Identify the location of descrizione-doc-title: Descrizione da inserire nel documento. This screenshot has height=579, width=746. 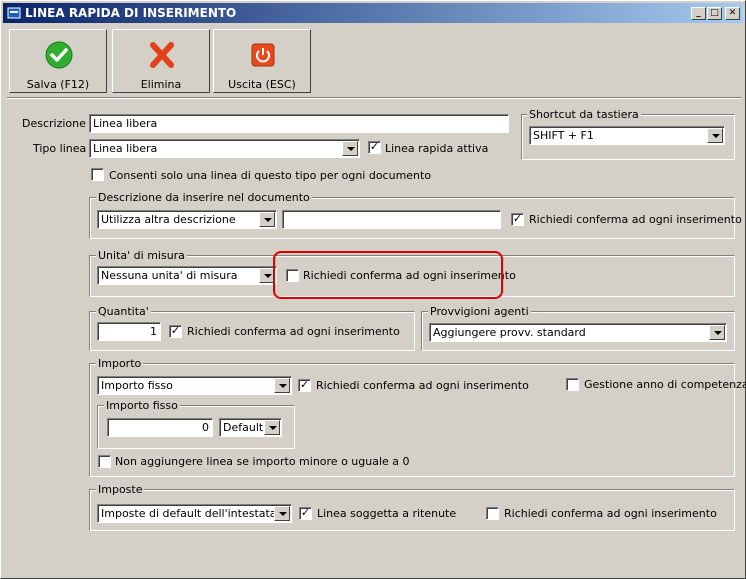
(204, 197).